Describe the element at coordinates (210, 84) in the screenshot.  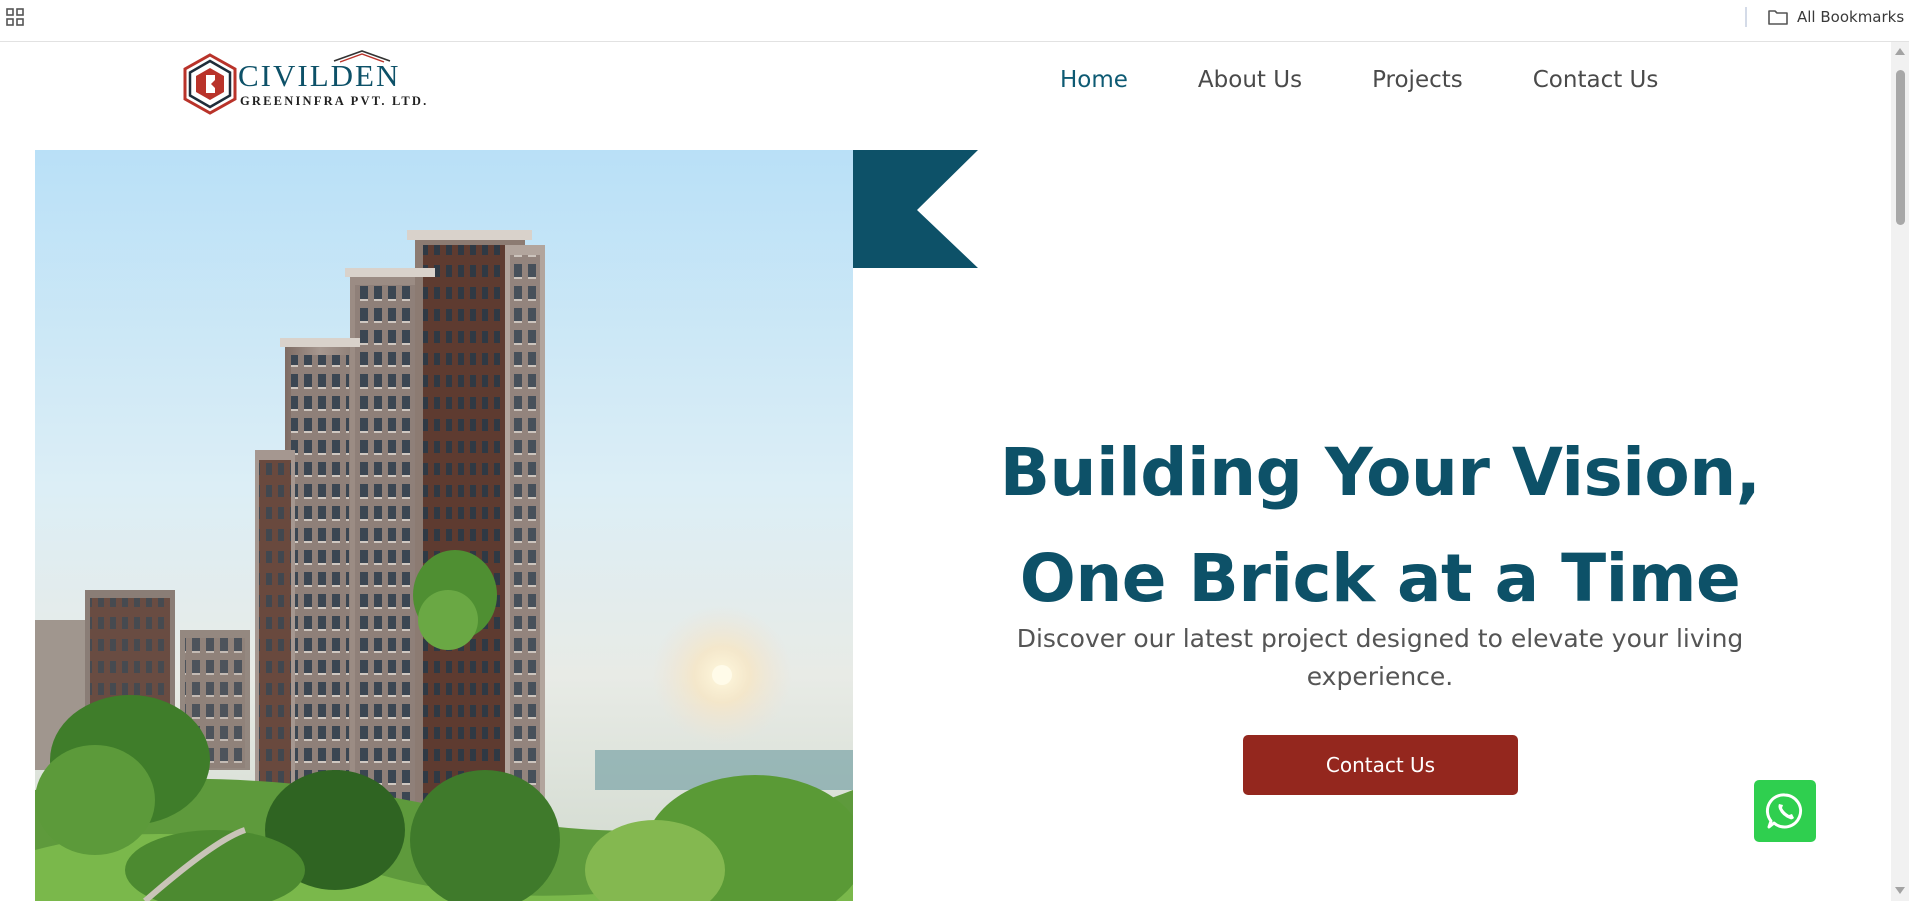
I see `logo-hexagon-icon` at that location.